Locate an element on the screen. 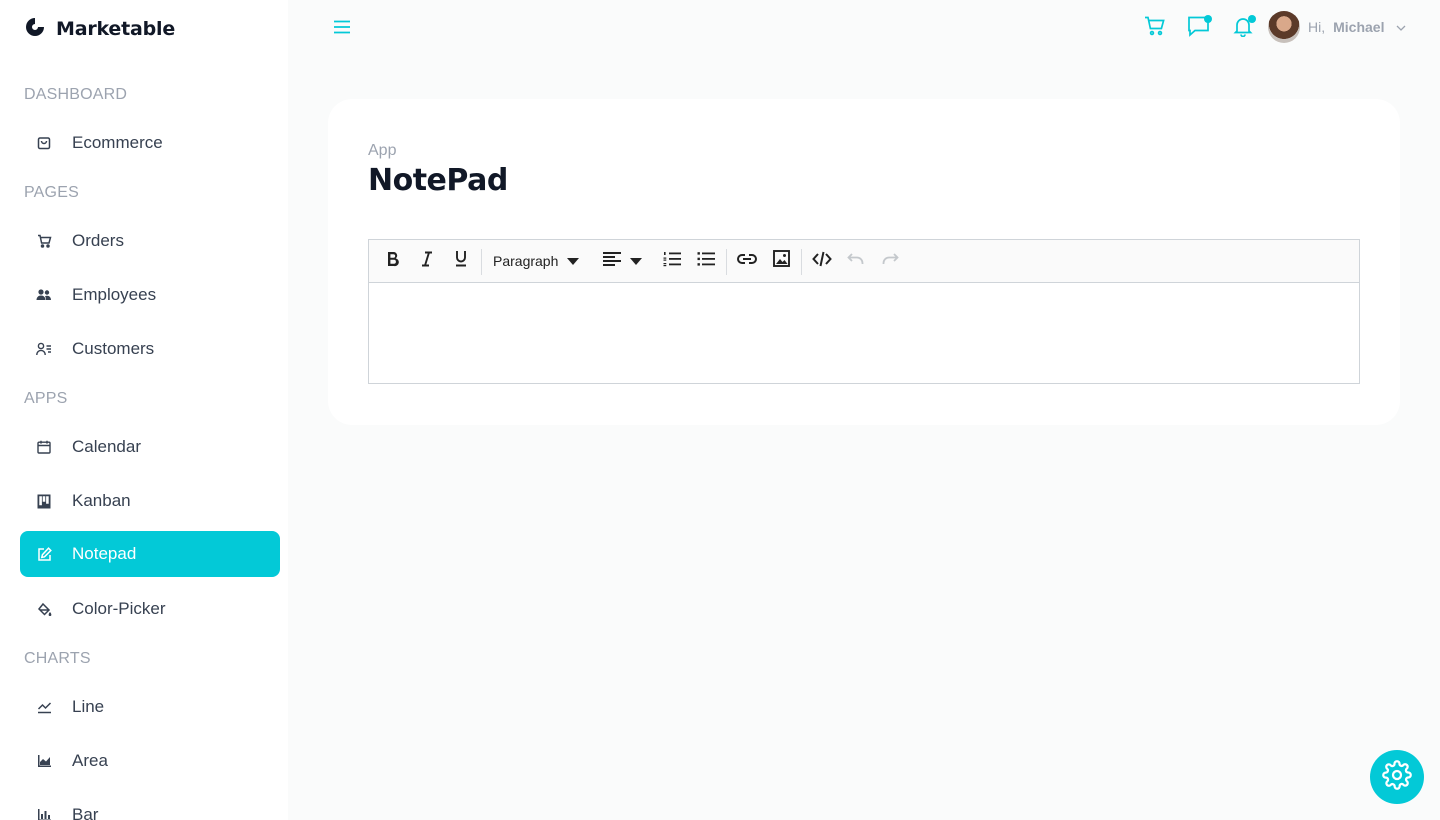 The image size is (1440, 820). gear-icon is located at coordinates (1397, 777).